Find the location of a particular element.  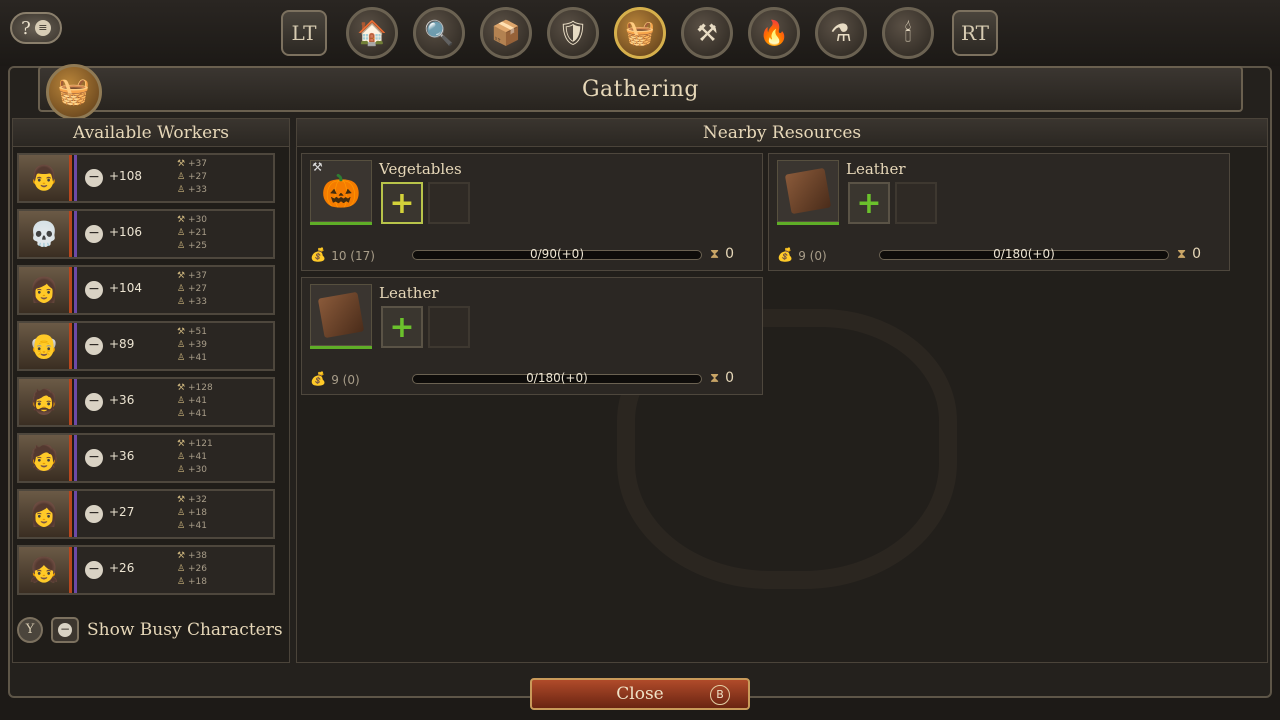

stat-value: +41 is located at coordinates (197, 457).